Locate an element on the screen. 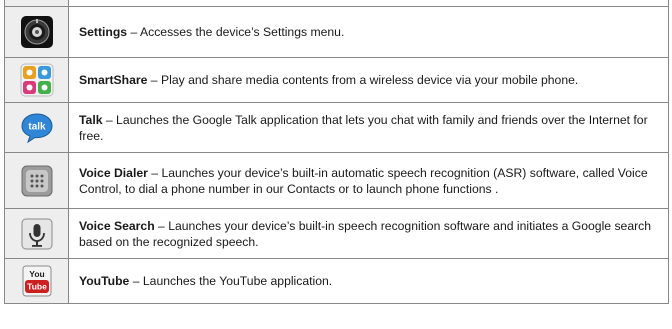 The height and width of the screenshot is (329, 672). settings-icon is located at coordinates (37, 32).